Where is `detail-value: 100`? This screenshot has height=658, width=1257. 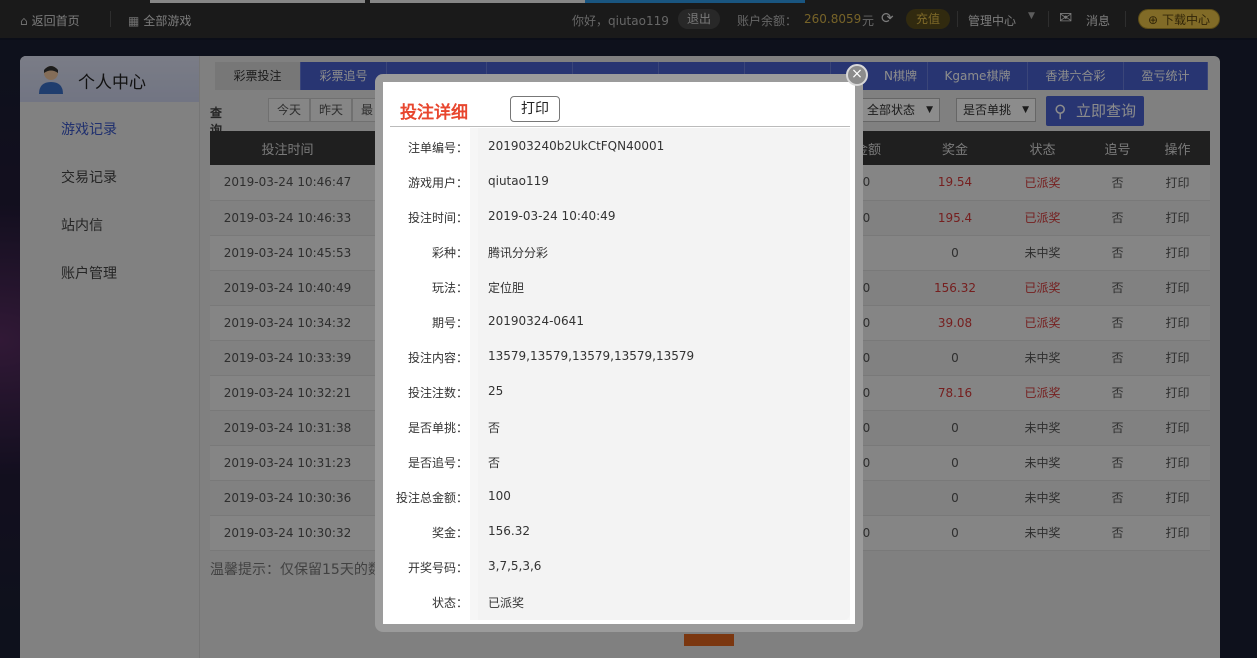
detail-value: 100 is located at coordinates (499, 496).